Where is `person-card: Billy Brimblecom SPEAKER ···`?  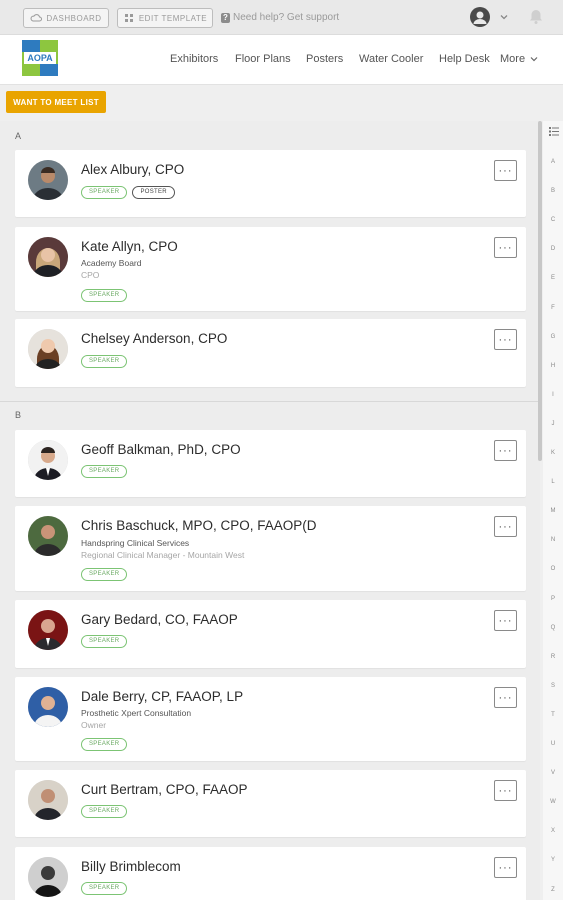 person-card: Billy Brimblecom SPEAKER ··· is located at coordinates (270, 873).